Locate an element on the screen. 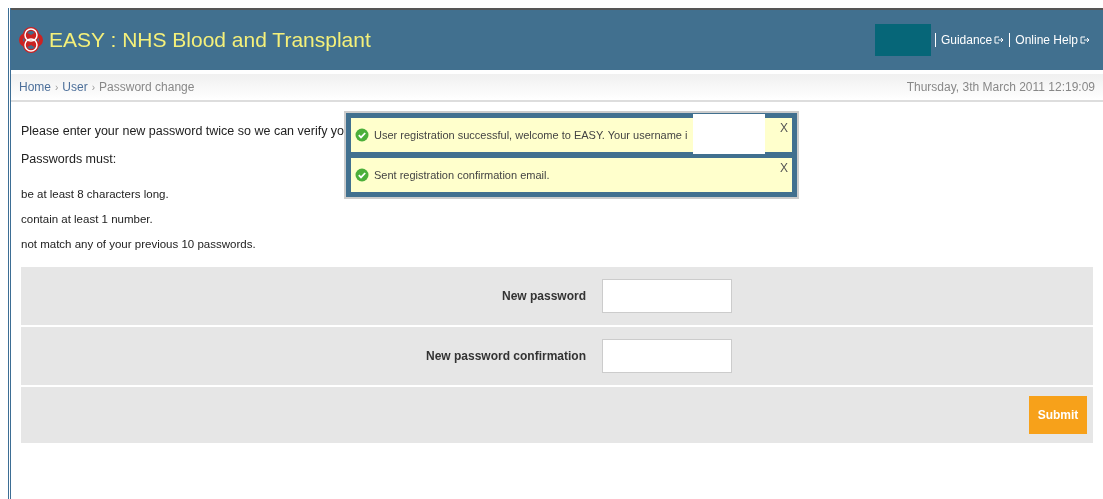  notification-text: User registration successful, welcome to EASY. Your username i is located at coordinates (531, 135).